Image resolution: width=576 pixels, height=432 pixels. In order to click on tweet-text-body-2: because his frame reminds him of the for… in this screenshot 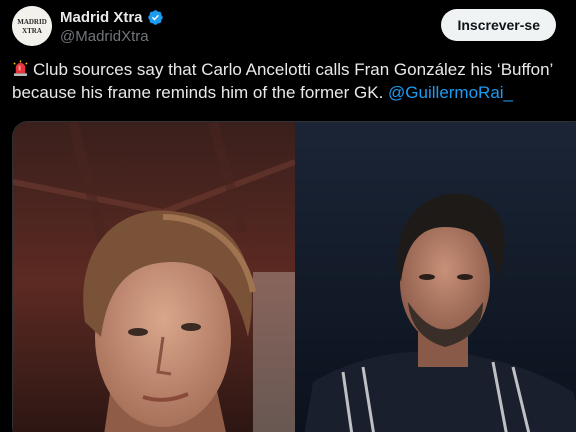, I will do `click(198, 92)`.